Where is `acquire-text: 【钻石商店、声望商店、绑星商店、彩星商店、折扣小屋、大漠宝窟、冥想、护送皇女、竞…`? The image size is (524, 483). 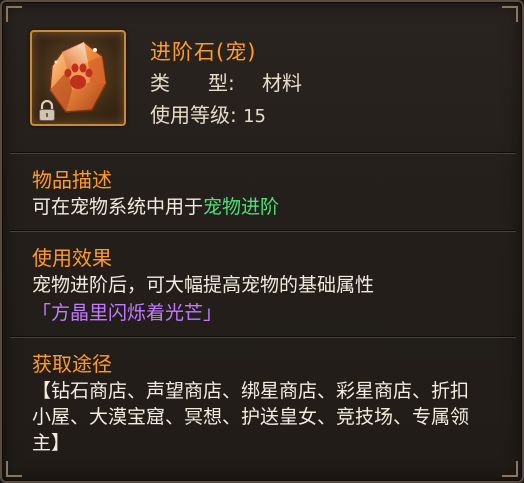 acquire-text: 【钻石商店、声望商店、绑星商店、彩星商店、折扣小屋、大漠宝窟、冥想、护送皇女、竞… is located at coordinates (251, 417).